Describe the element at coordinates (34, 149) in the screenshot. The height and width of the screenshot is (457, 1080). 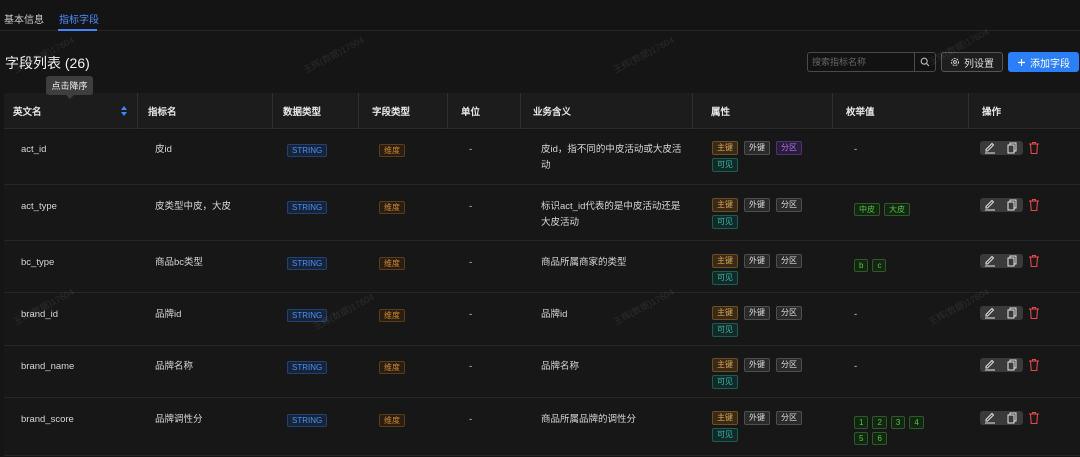
I see `field-en-name: act_id` at that location.